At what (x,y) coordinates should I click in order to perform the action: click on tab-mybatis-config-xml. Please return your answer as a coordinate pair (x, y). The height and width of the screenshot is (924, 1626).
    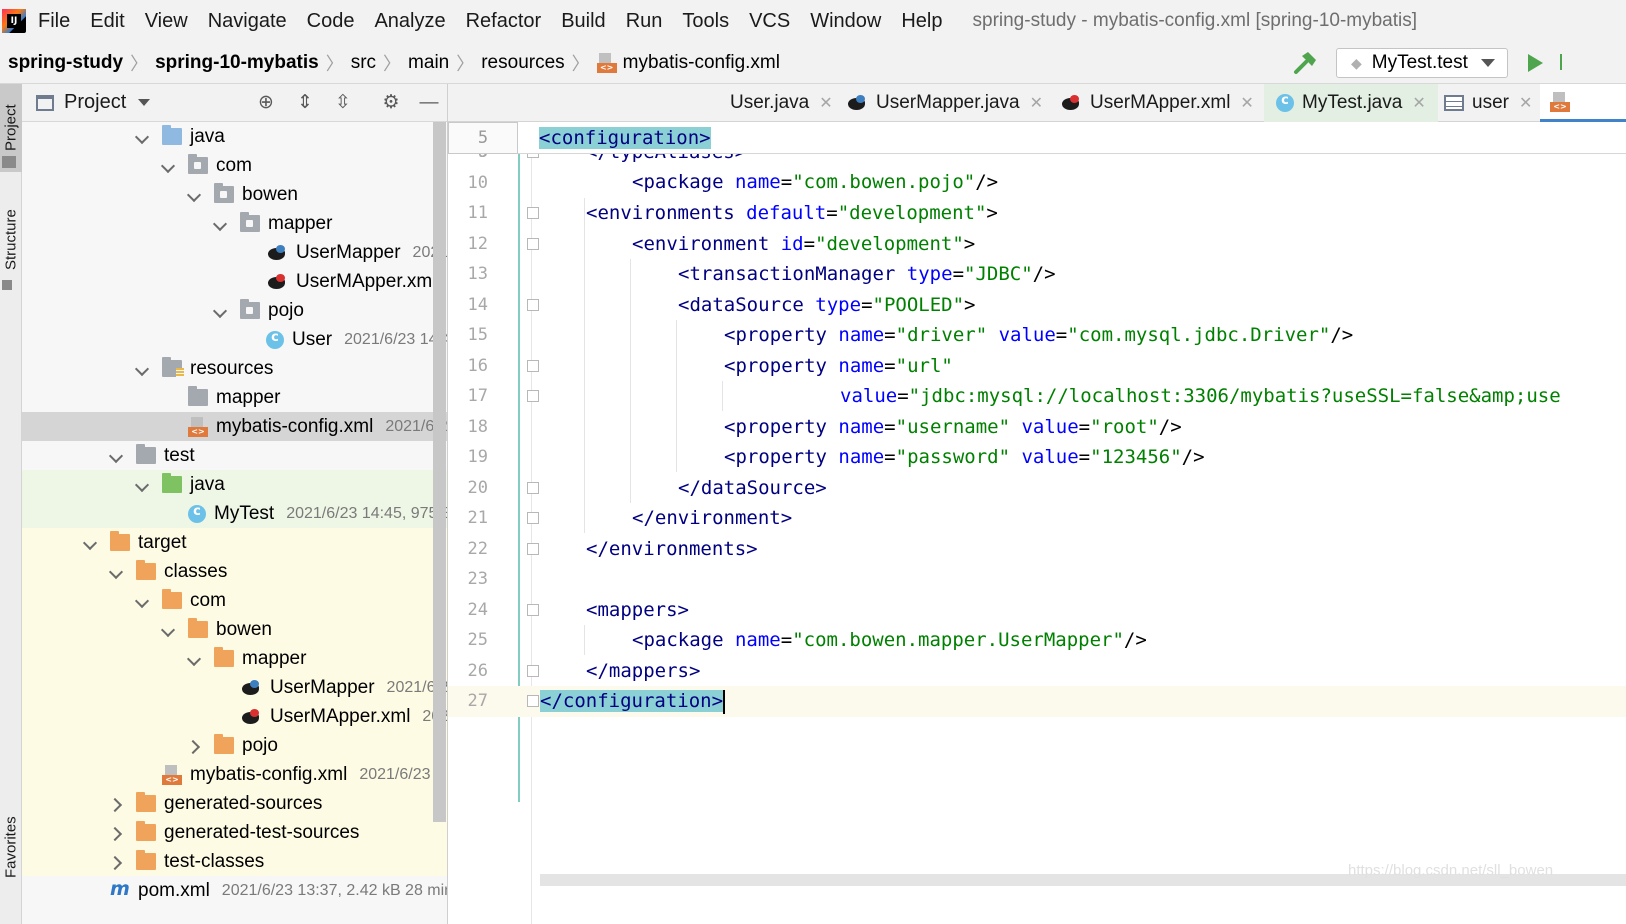
    Looking at the image, I should click on (1583, 103).